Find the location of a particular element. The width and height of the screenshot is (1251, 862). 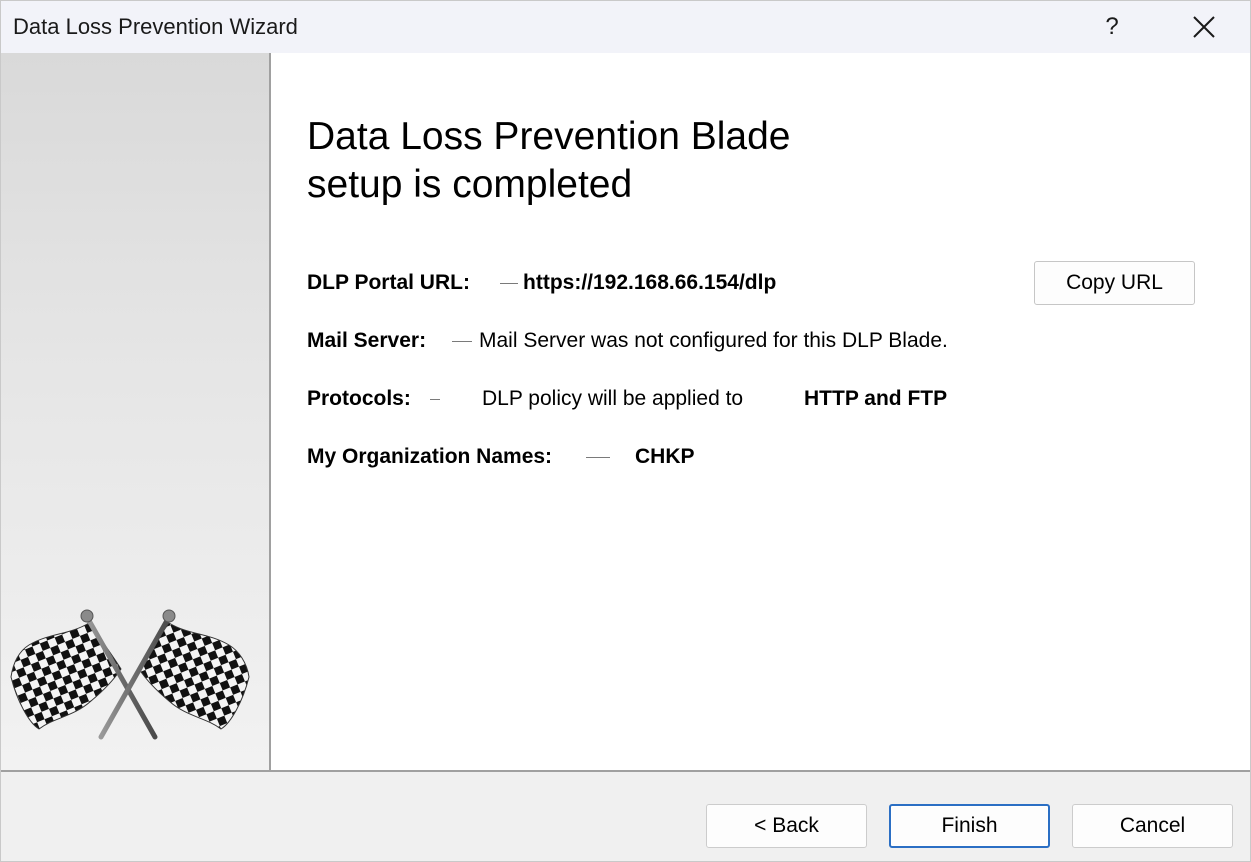

close-icon is located at coordinates (1204, 27).